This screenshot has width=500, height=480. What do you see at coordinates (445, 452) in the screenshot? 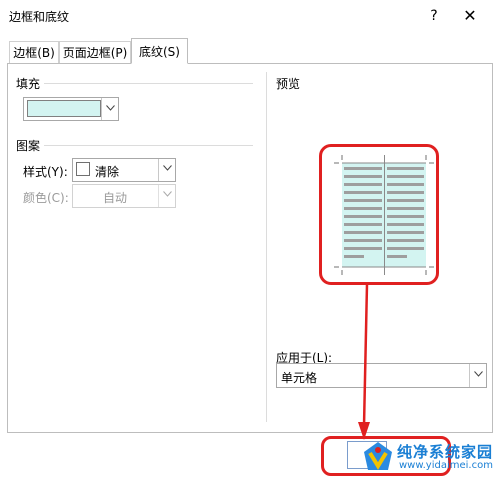
I see `watermark-text: 纯净系统家园` at bounding box center [445, 452].